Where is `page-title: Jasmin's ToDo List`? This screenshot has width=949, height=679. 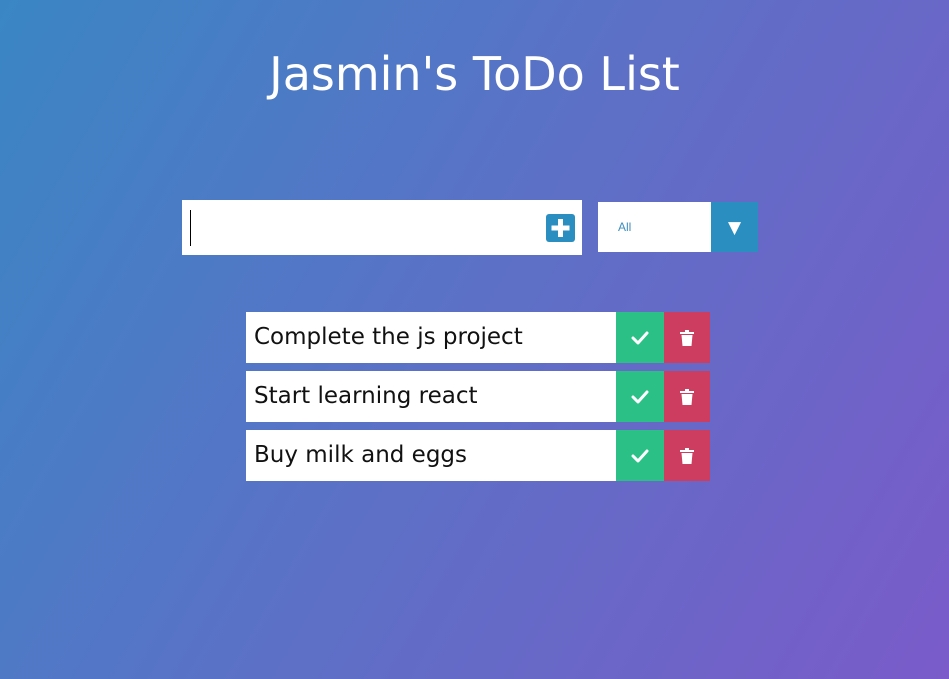
page-title: Jasmin's ToDo List is located at coordinates (474, 74).